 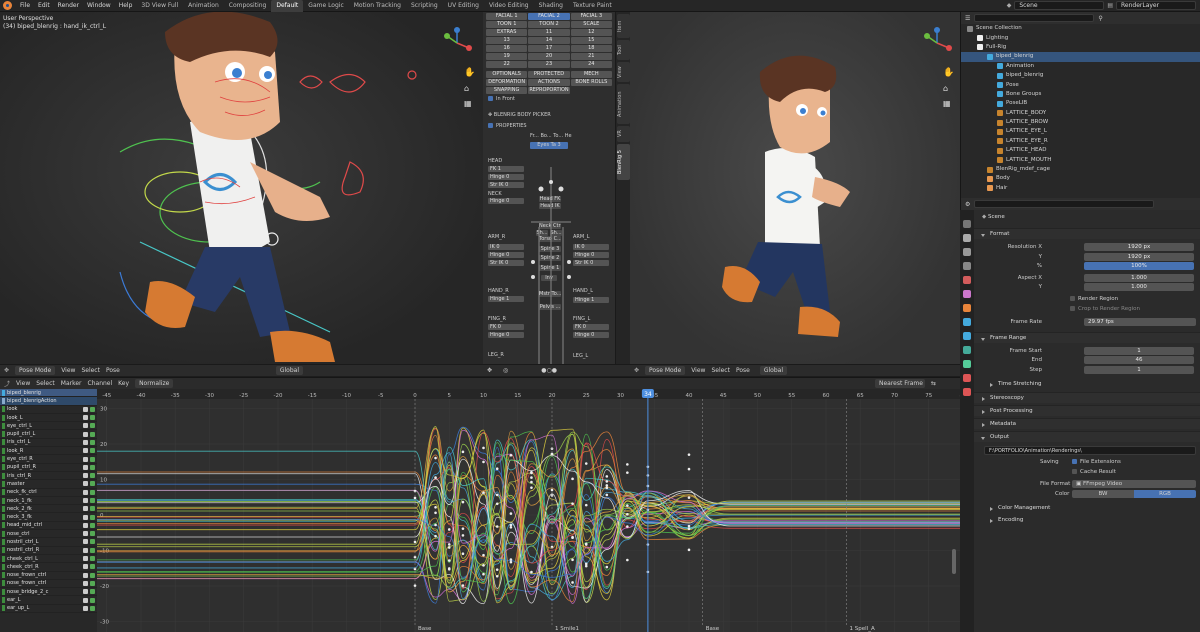 I want to click on layer-button: 24, so click(x=591, y=64).